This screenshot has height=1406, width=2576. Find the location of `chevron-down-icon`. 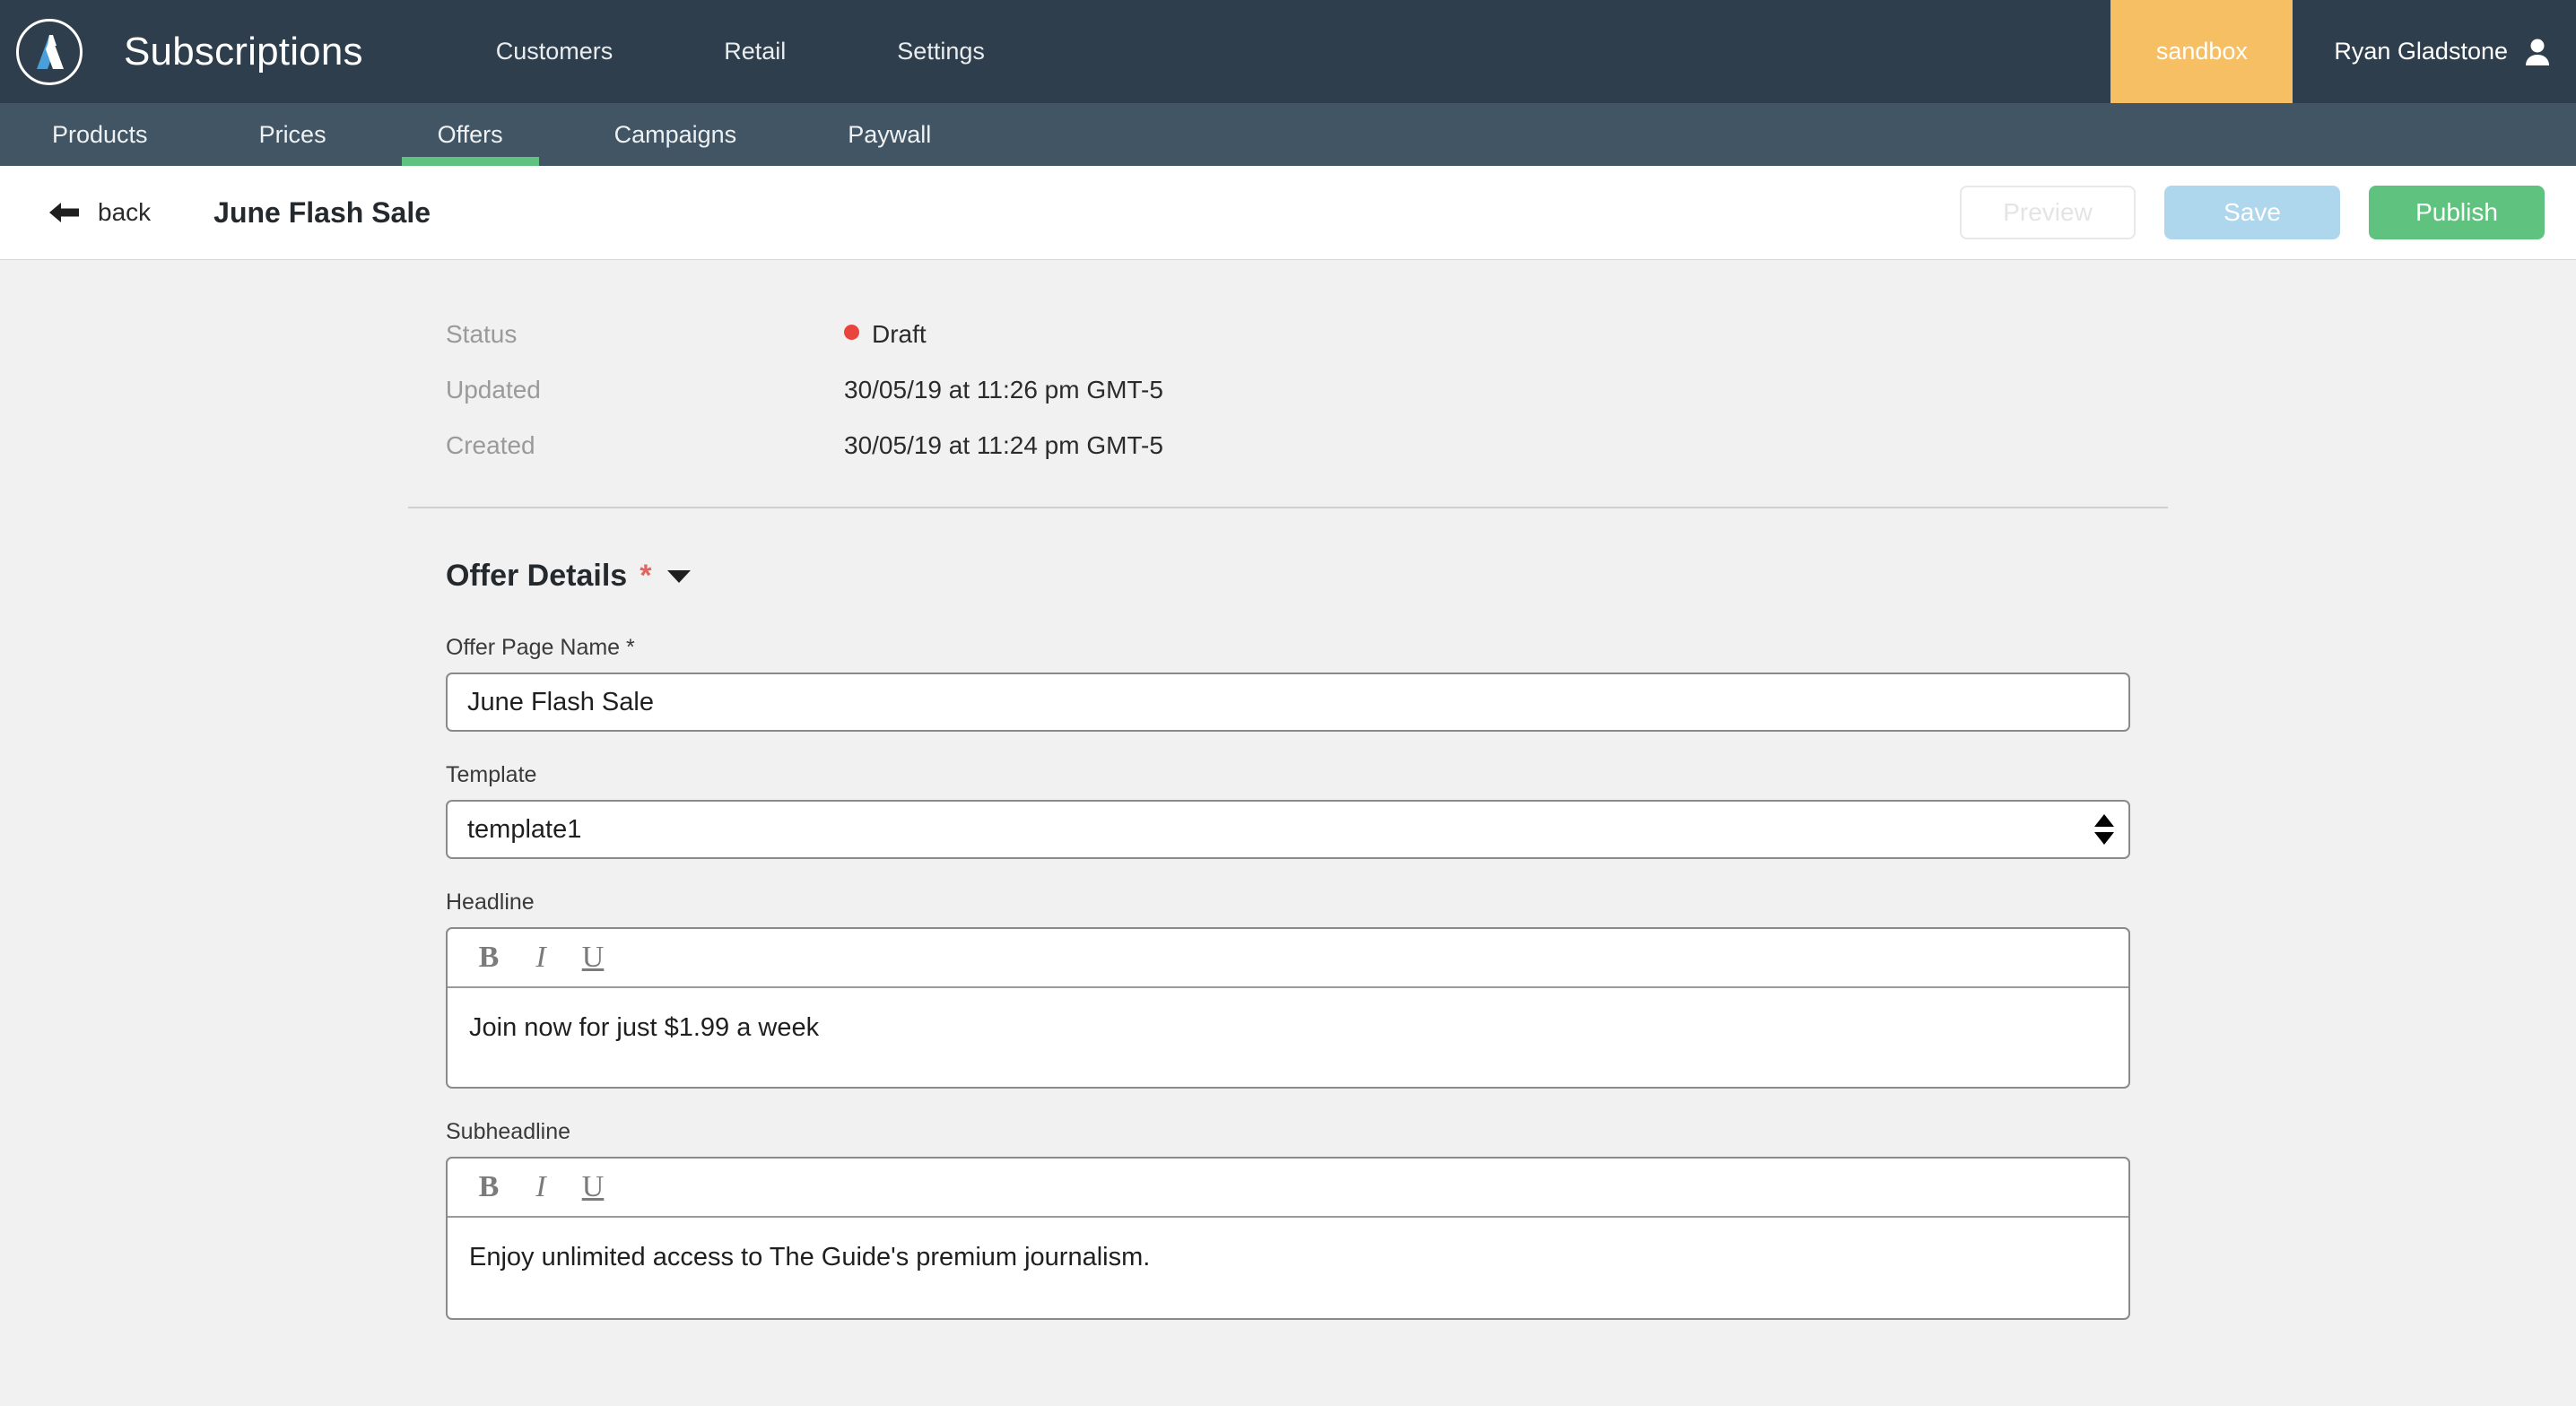

chevron-down-icon is located at coordinates (679, 576).